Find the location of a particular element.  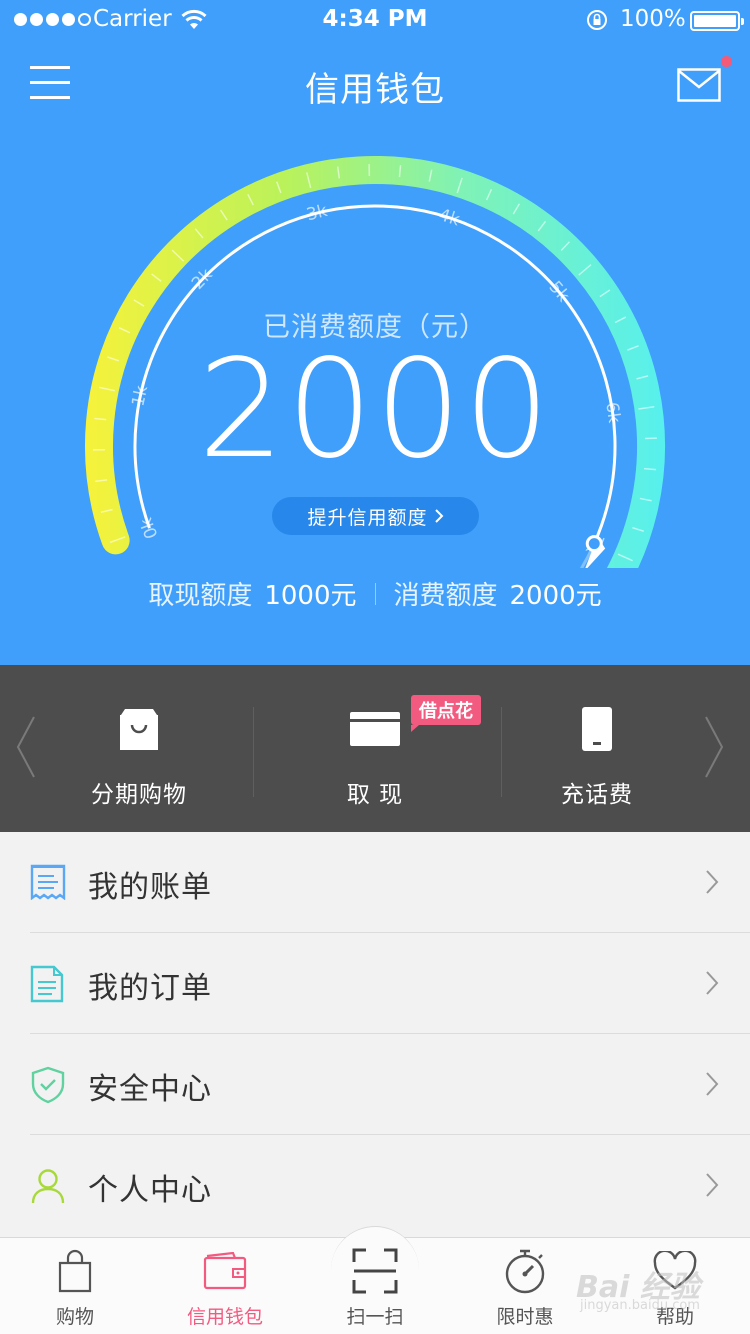

mail-icon is located at coordinates (699, 85).